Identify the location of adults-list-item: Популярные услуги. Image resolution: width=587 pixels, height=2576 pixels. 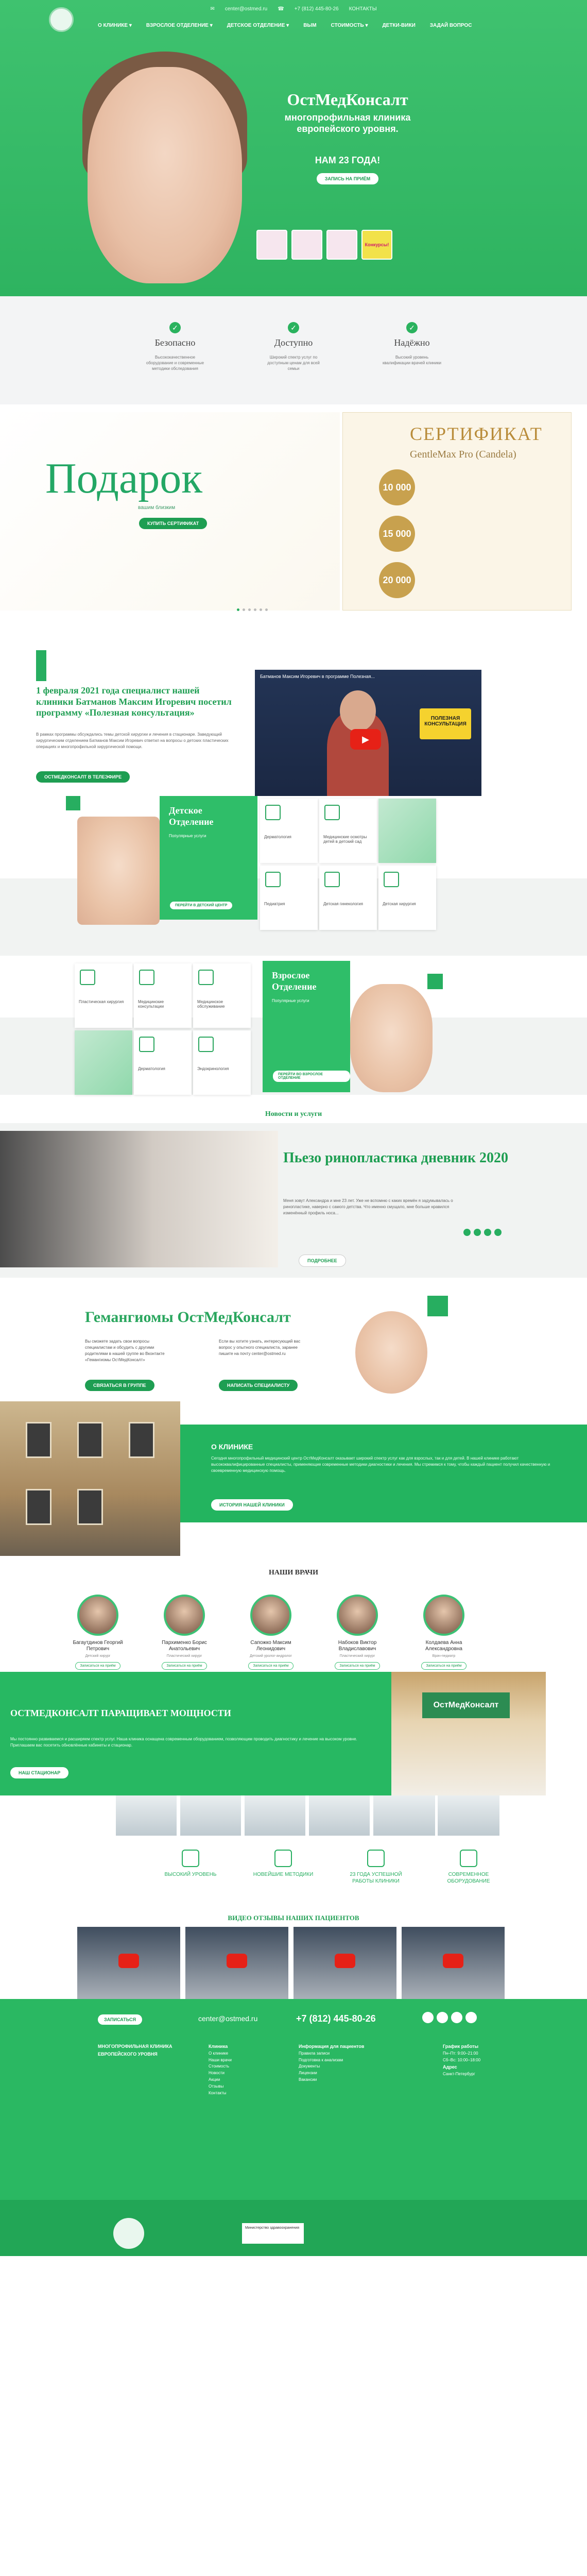
(306, 1000).